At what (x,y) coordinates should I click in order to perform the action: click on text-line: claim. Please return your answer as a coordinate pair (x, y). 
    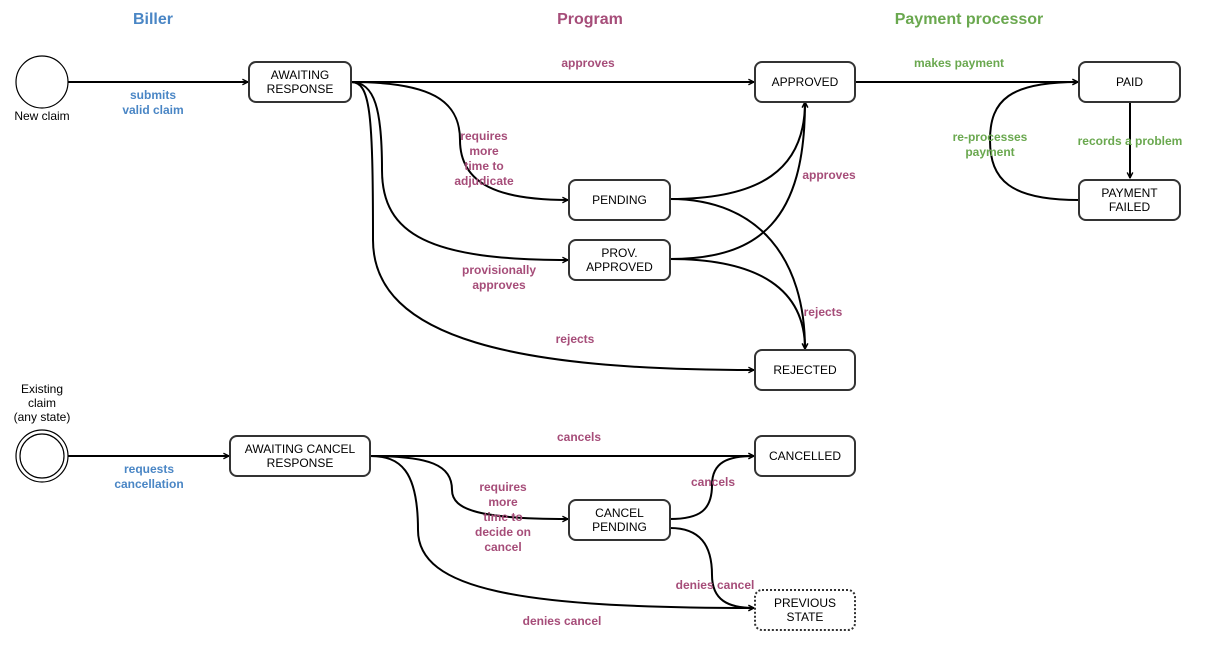
    Looking at the image, I should click on (42, 403).